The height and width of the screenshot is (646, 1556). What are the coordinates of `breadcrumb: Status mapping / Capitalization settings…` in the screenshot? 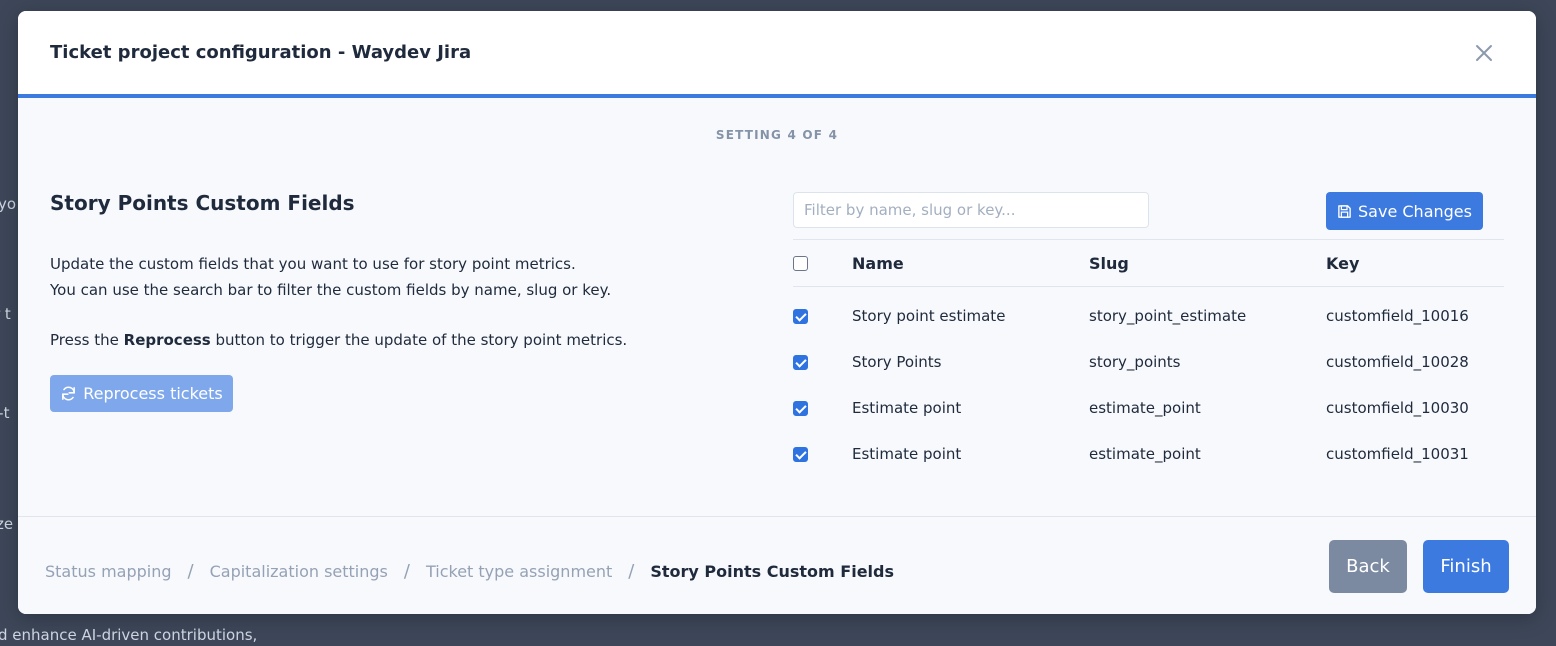 It's located at (469, 571).